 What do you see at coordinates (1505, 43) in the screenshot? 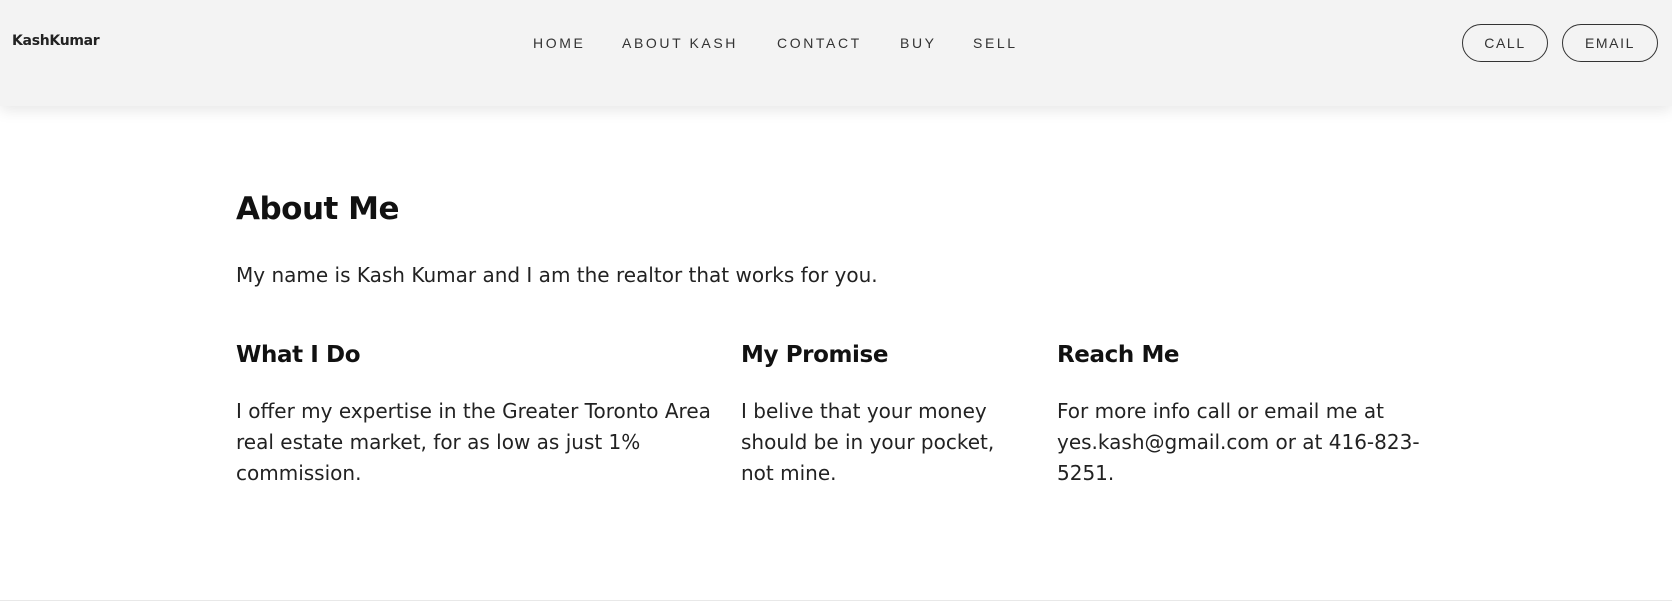
I see `call-button: CALL` at bounding box center [1505, 43].